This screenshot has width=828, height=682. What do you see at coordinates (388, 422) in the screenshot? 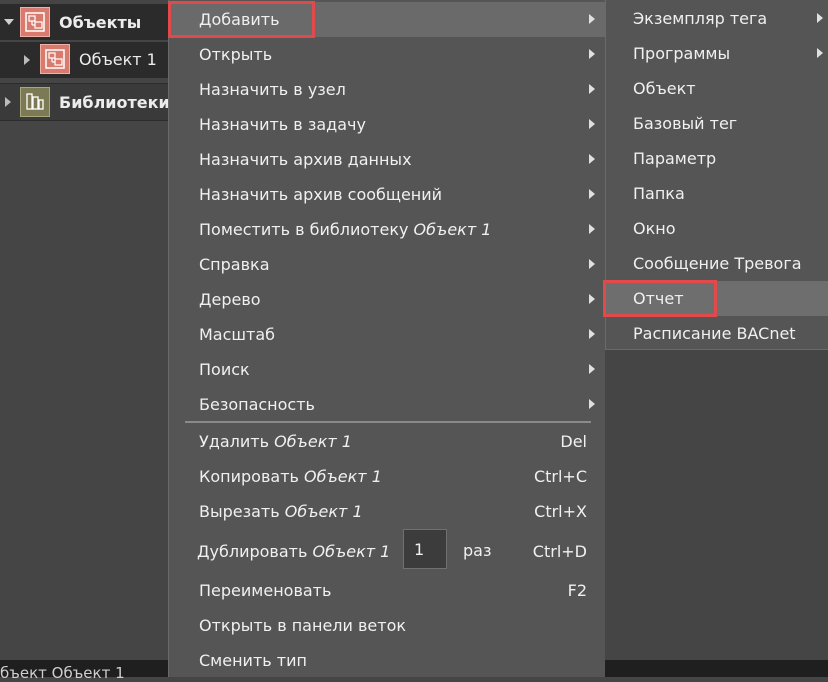
I see `menu-separator` at bounding box center [388, 422].